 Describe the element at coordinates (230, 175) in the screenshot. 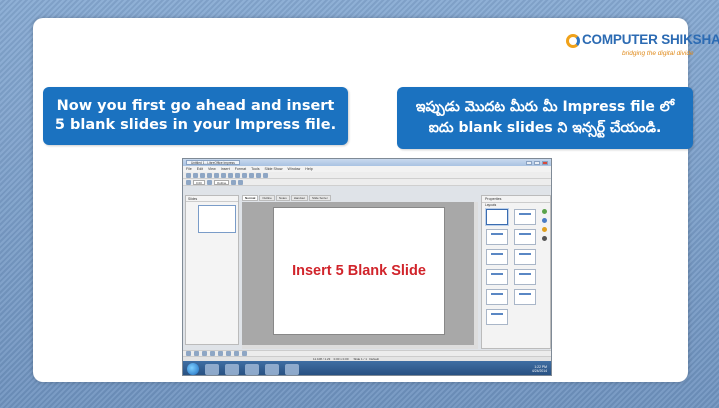

I see `paste-icon` at that location.